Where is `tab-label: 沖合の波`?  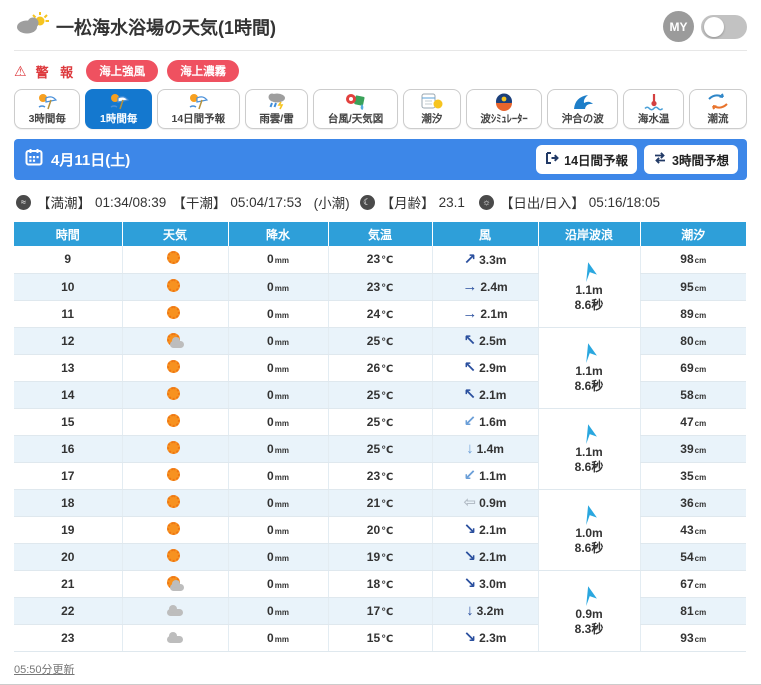
tab-label: 沖合の波 is located at coordinates (582, 119).